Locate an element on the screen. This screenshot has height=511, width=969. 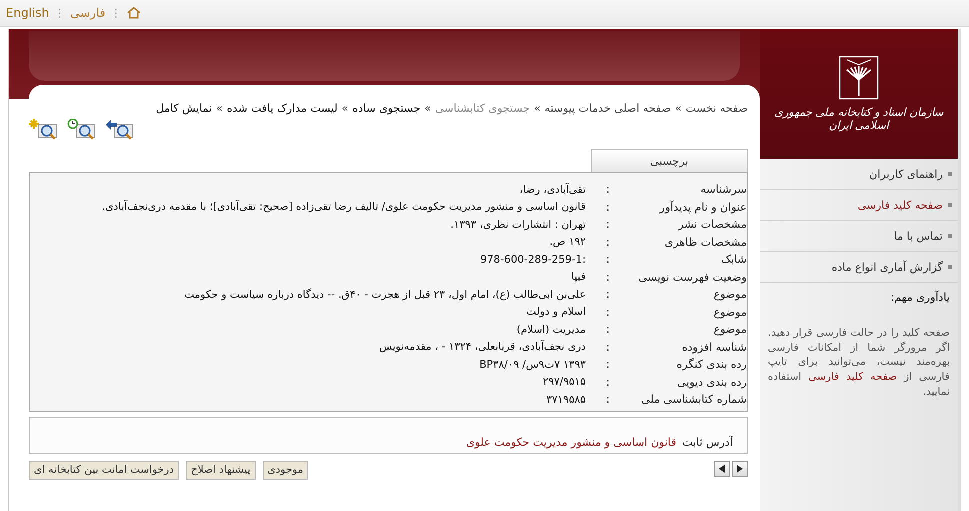
breadcrumb-link: لیست مدارک یافت شده is located at coordinates (282, 108).